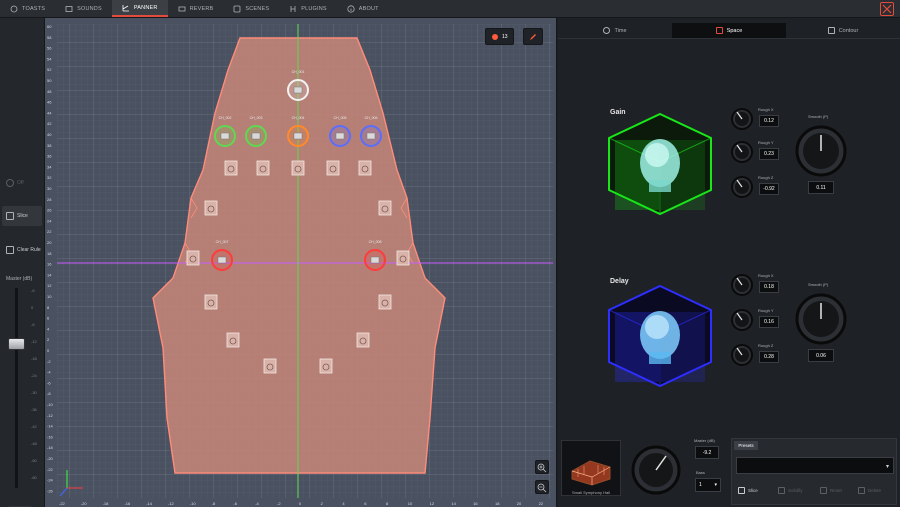 The image size is (900, 507). I want to click on clear-rule-button: Clear Rule, so click(22, 250).